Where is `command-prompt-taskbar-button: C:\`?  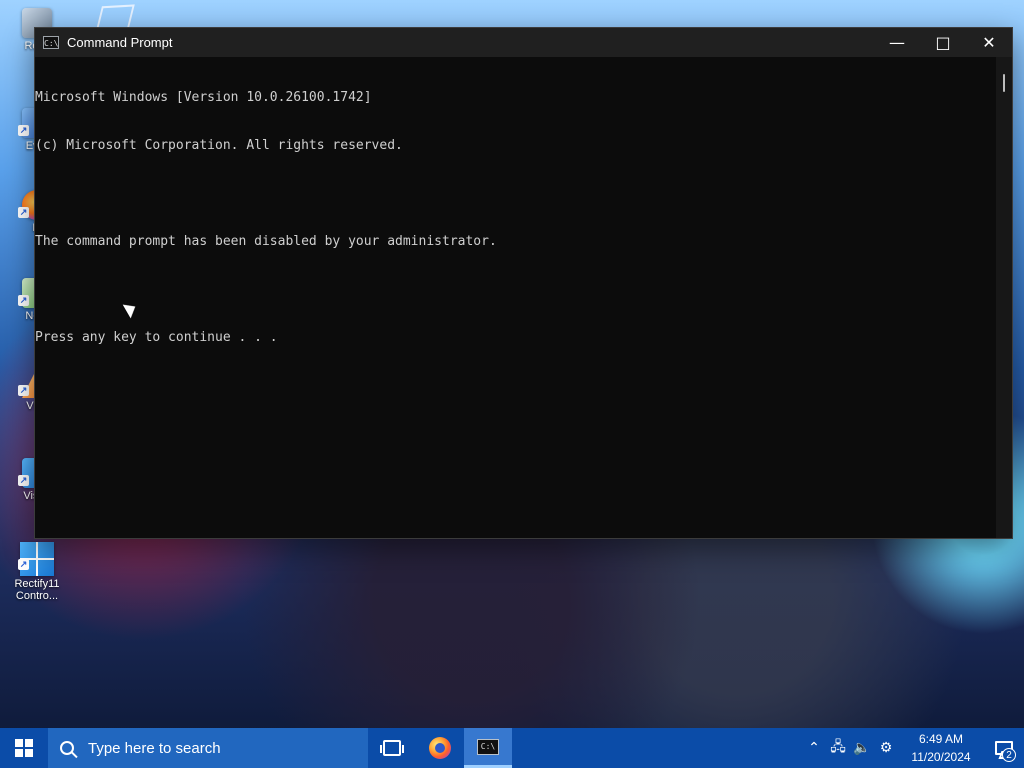
command-prompt-taskbar-button: C:\ is located at coordinates (488, 748).